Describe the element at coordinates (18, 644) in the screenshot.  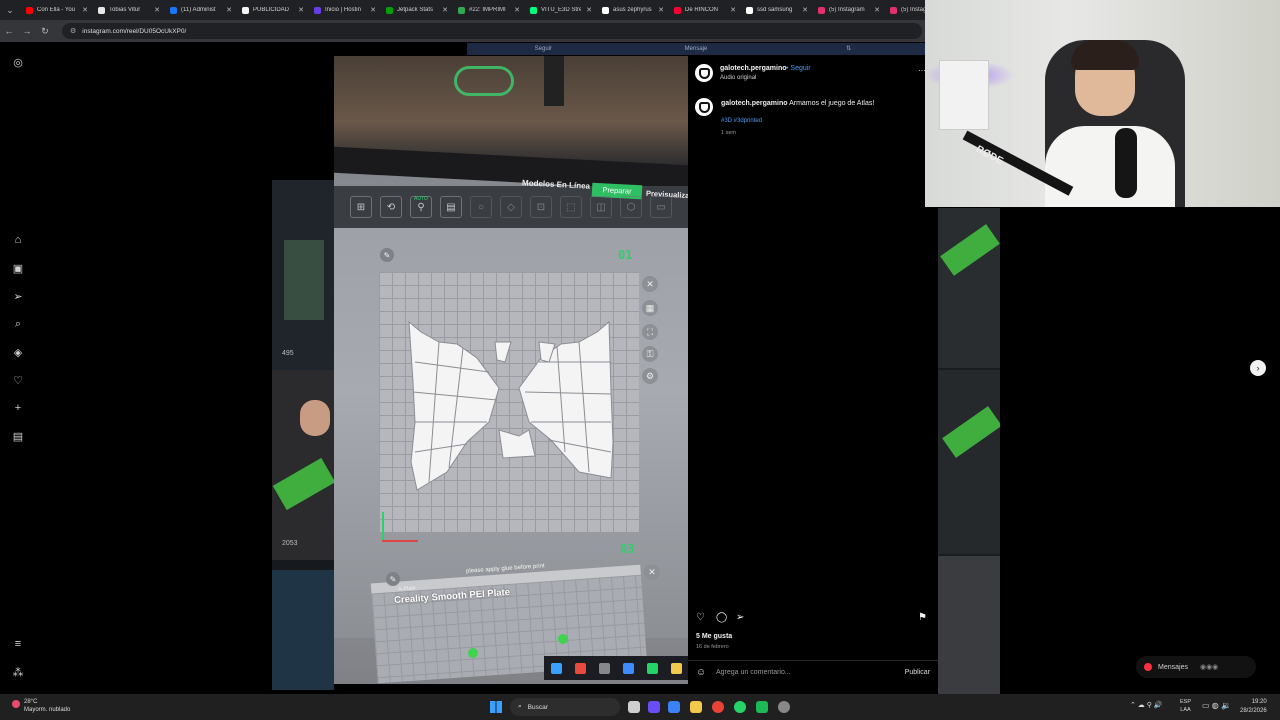
I see `more-menu-icon: ≡` at that location.